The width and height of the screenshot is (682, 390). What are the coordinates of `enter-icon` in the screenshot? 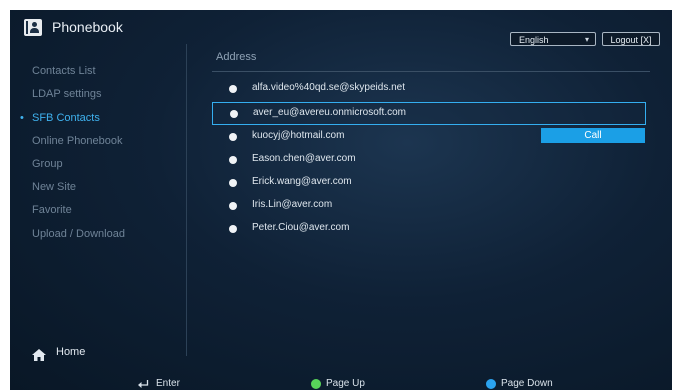 It's located at (143, 384).